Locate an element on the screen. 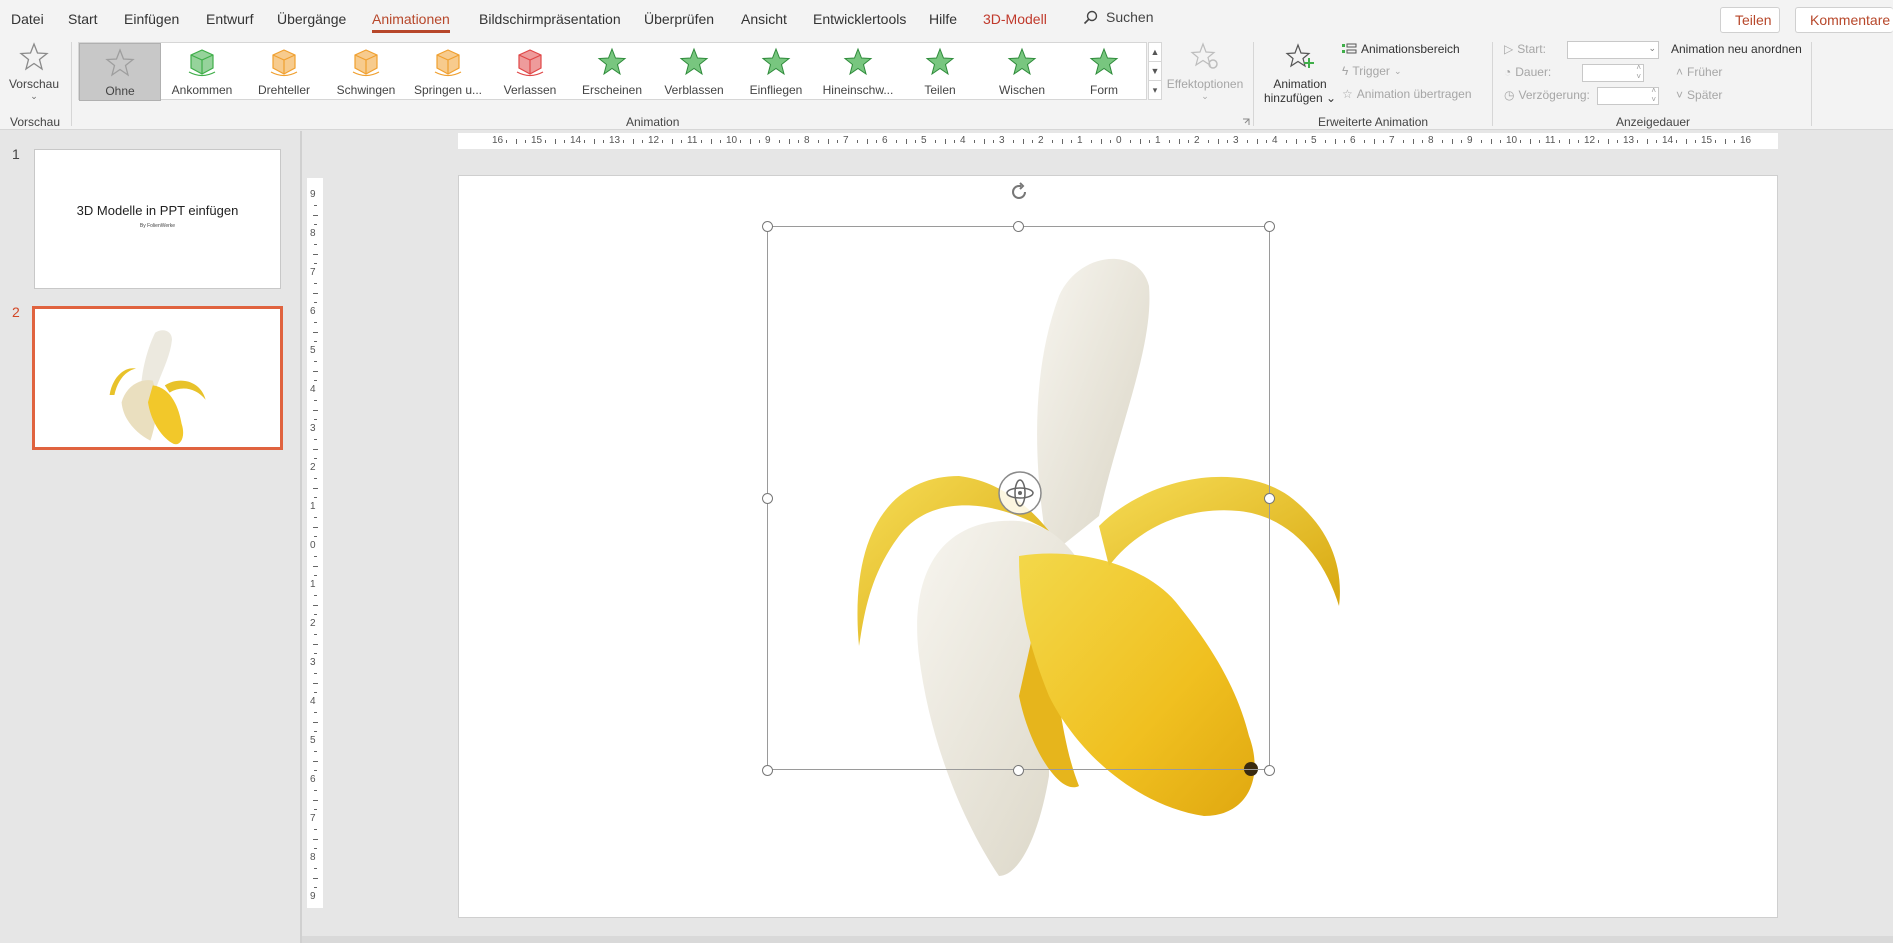 This screenshot has height=943, width=1893. trigger-button: ϟ Trigger ⌄ is located at coordinates (1371, 71).